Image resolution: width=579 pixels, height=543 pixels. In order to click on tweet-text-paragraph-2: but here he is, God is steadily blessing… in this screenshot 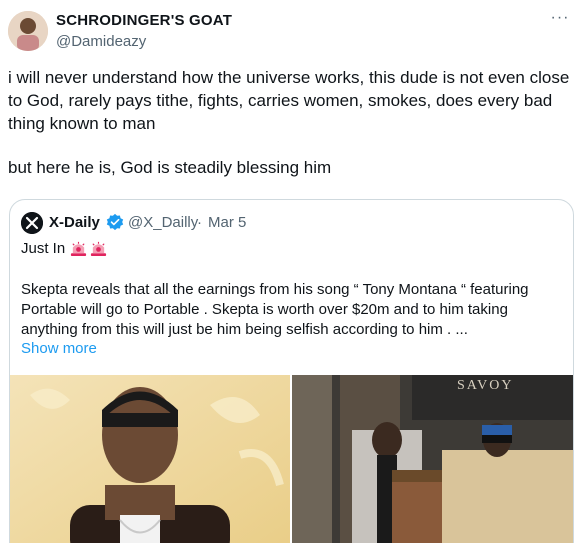, I will do `click(170, 167)`.